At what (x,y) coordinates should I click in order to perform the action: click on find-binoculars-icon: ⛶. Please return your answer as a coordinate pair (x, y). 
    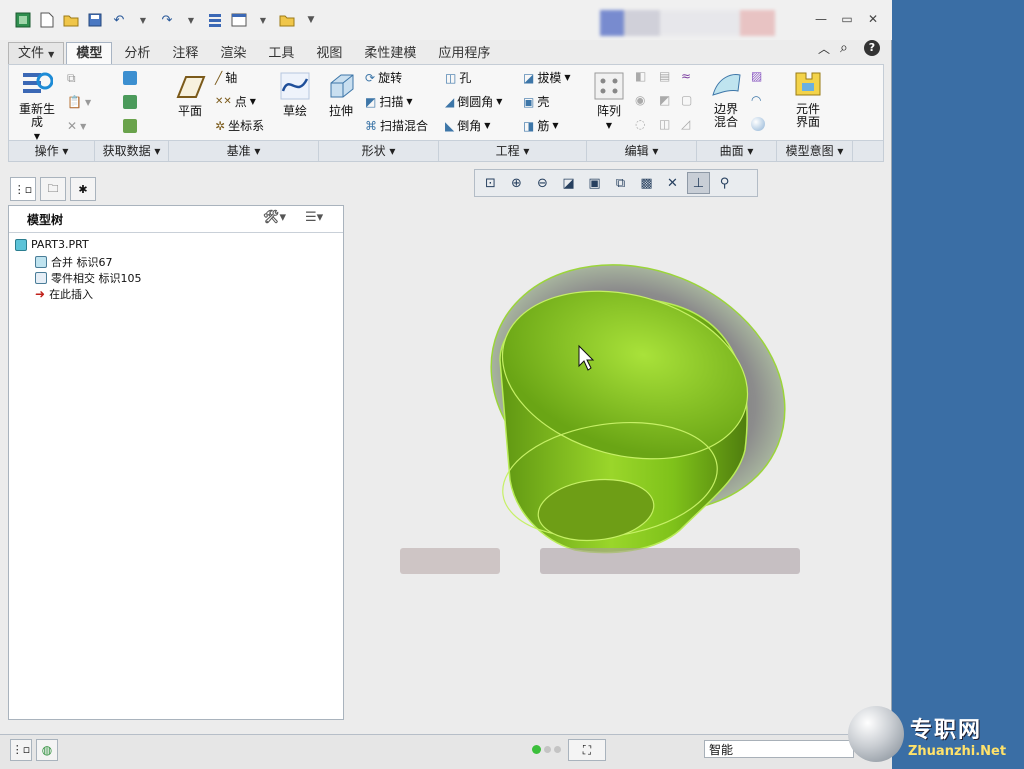
    Looking at the image, I should click on (587, 750).